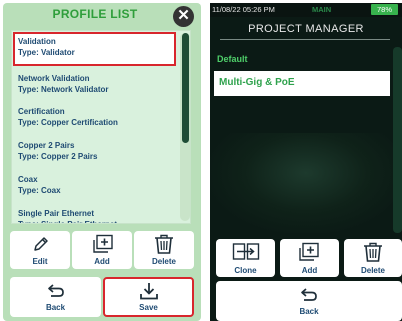  I want to click on list-item: Single Pair Ethernet Type, so click(67, 215).